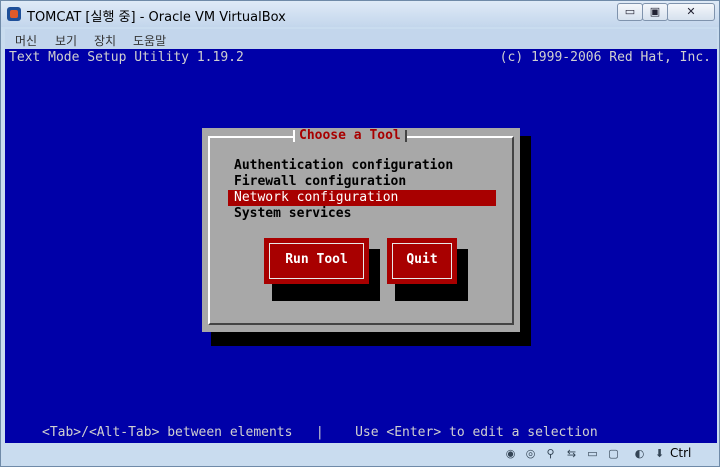 This screenshot has width=720, height=467. Describe the element at coordinates (156, 17) in the screenshot. I see `window-title: TOMCAT [실행 중] - Oracle VM VirtualBox` at that location.